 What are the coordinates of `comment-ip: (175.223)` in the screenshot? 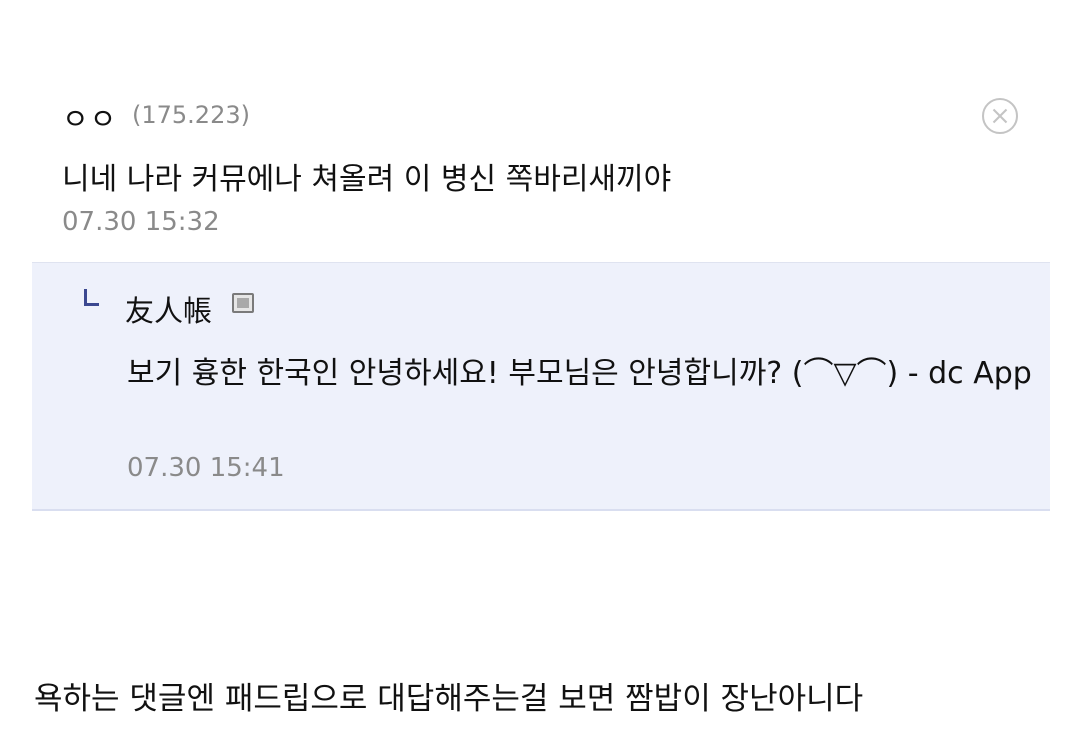 It's located at (191, 115).